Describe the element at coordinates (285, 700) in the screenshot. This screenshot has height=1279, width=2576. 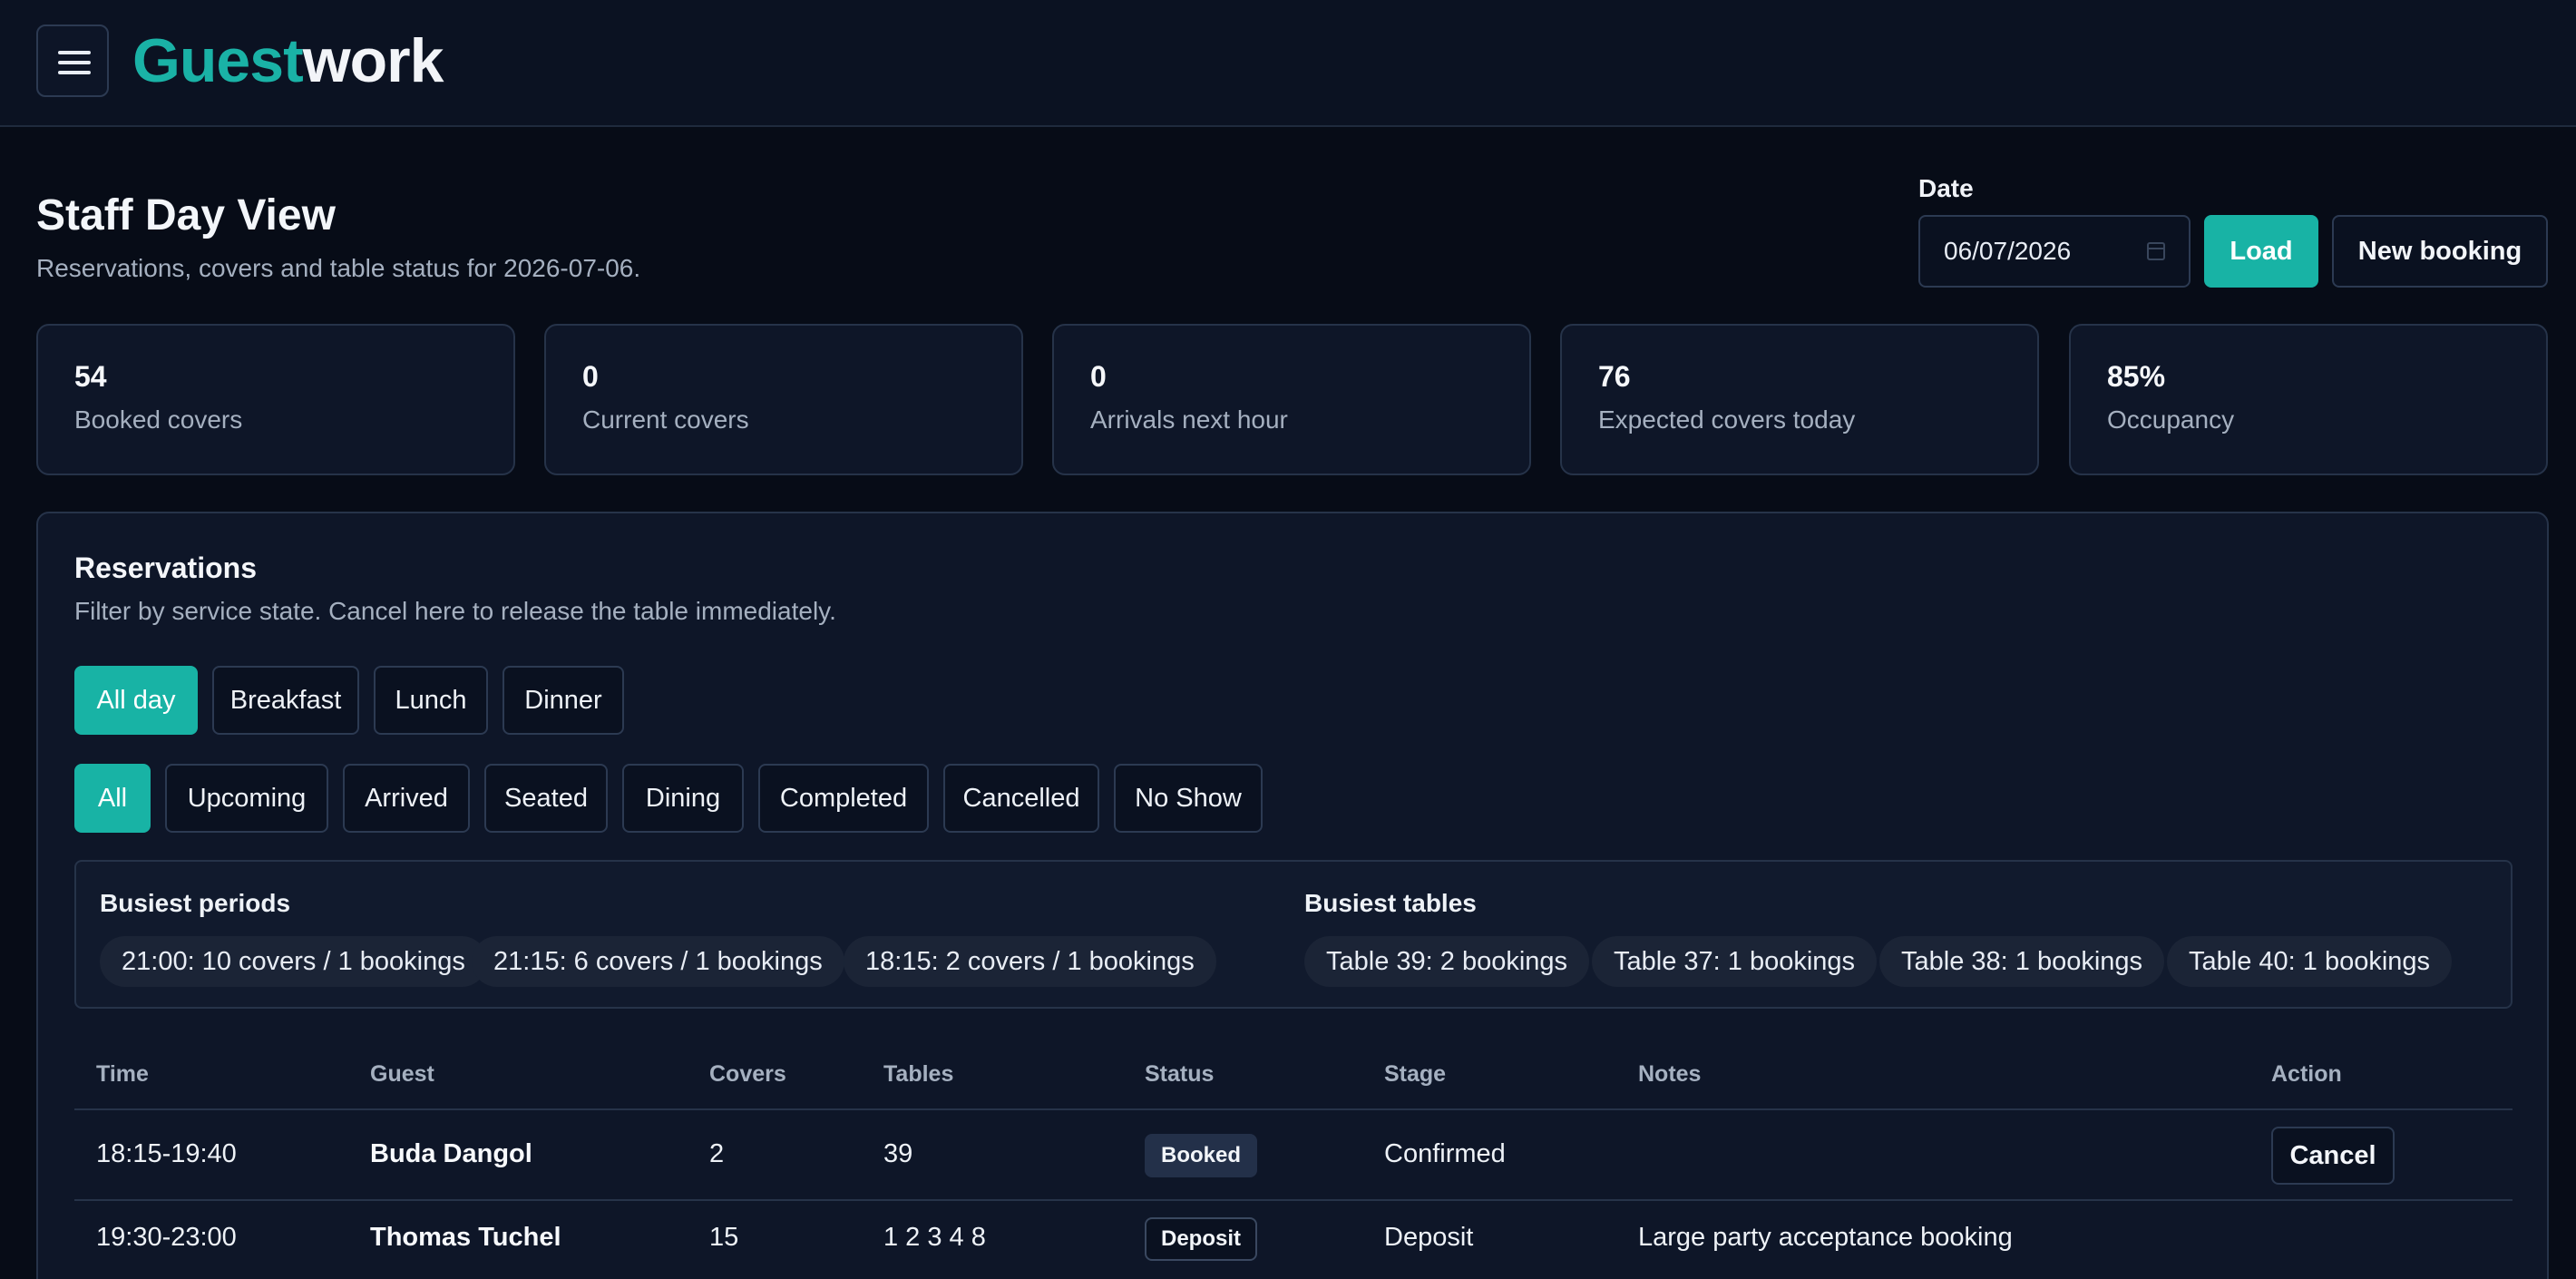
I see `service-filter-breakfast: Breakfast` at that location.